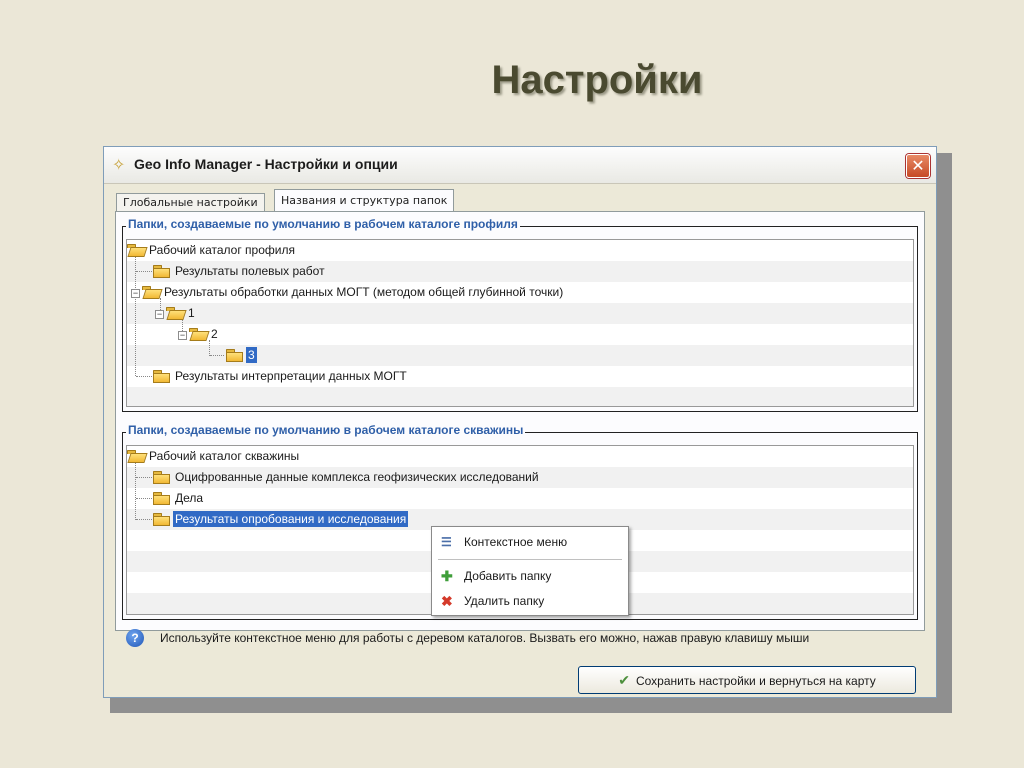 This screenshot has width=1024, height=768. What do you see at coordinates (447, 576) in the screenshot?
I see `plus-icon: ✚` at bounding box center [447, 576].